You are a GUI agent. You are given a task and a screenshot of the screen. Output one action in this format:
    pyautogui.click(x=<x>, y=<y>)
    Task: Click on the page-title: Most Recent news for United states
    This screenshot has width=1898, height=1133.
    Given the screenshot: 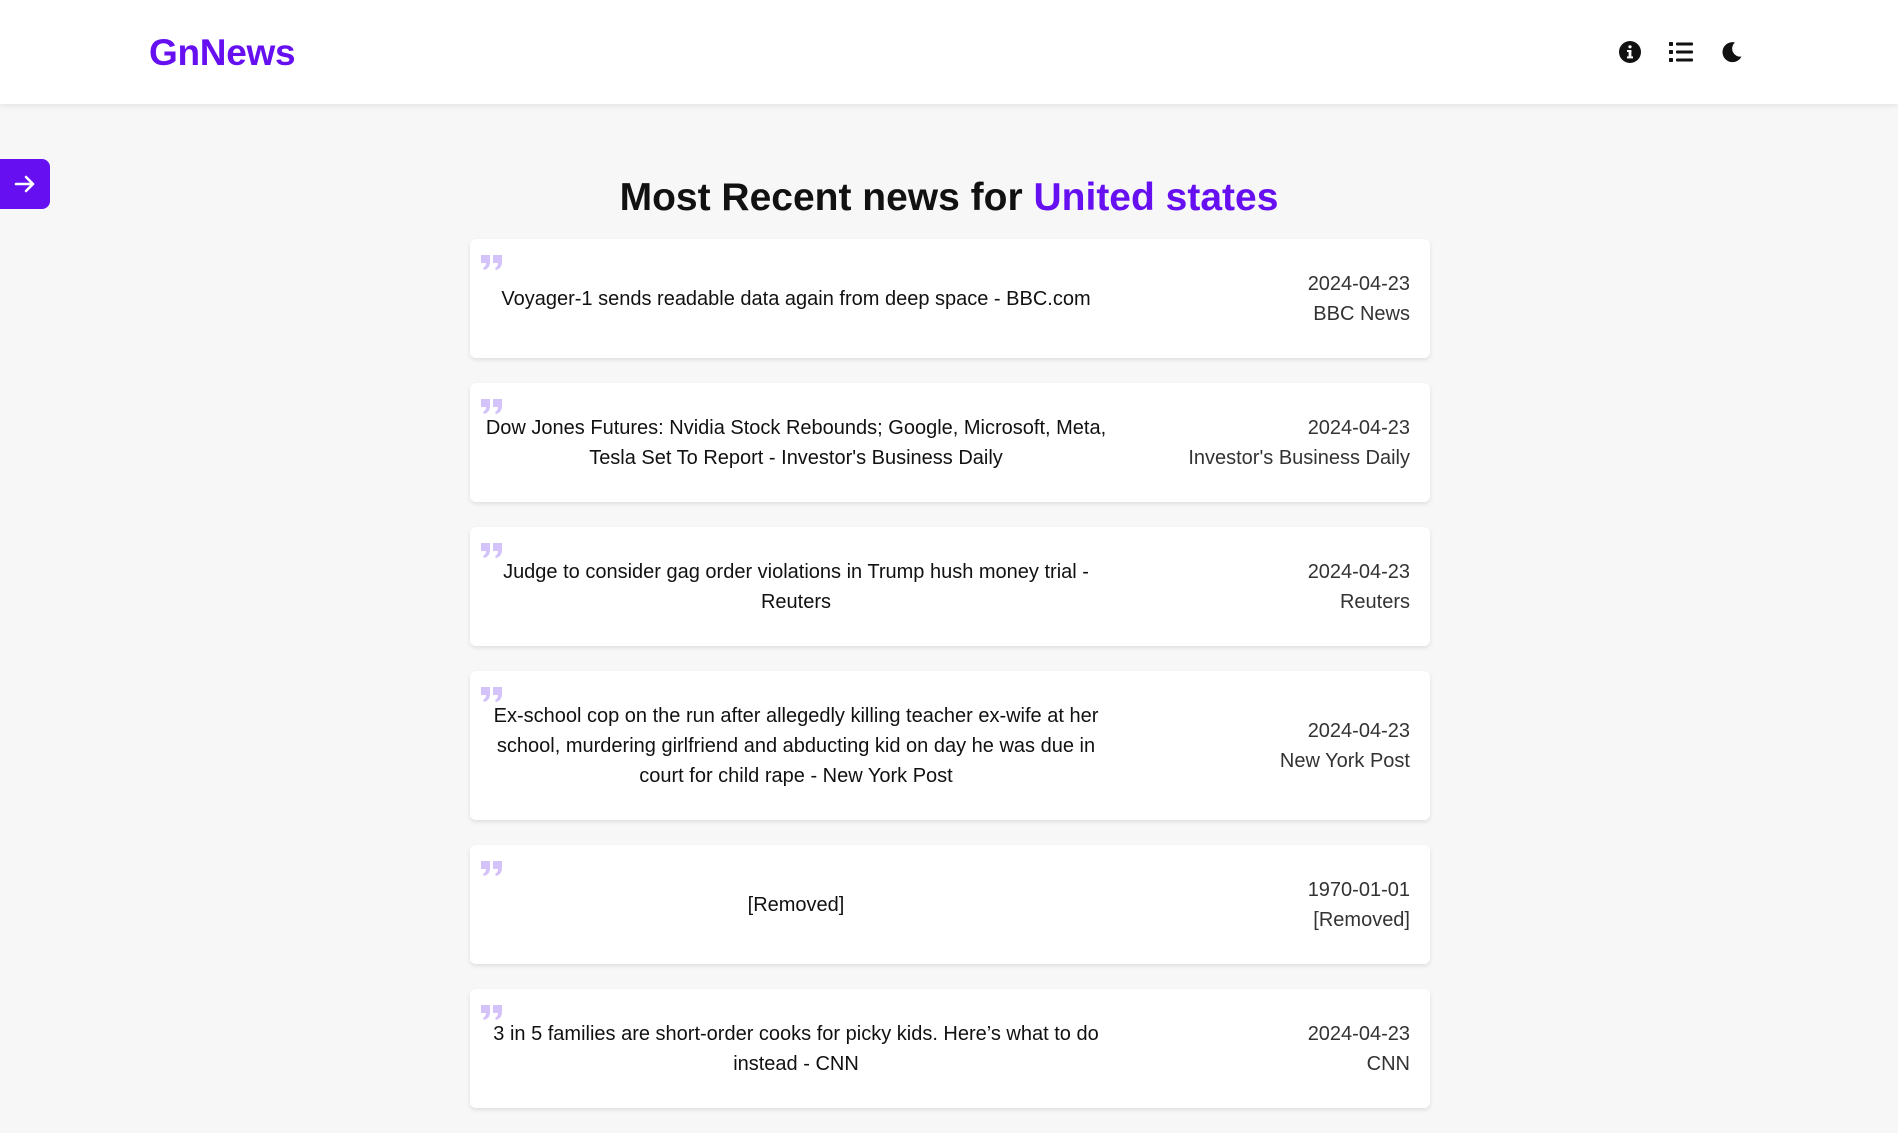 What is the action you would take?
    pyautogui.click(x=949, y=198)
    